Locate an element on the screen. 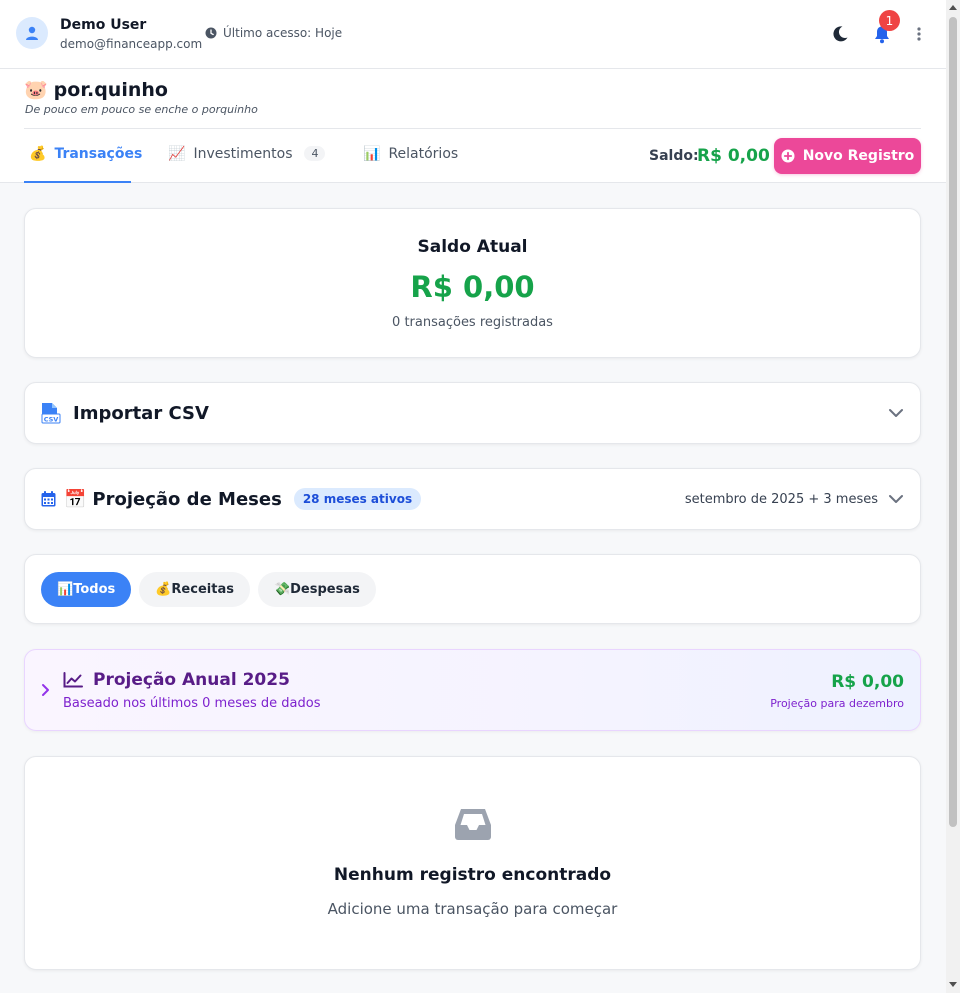 Image resolution: width=960 pixels, height=993 pixels. scrollbar-thumb is located at coordinates (953, 422).